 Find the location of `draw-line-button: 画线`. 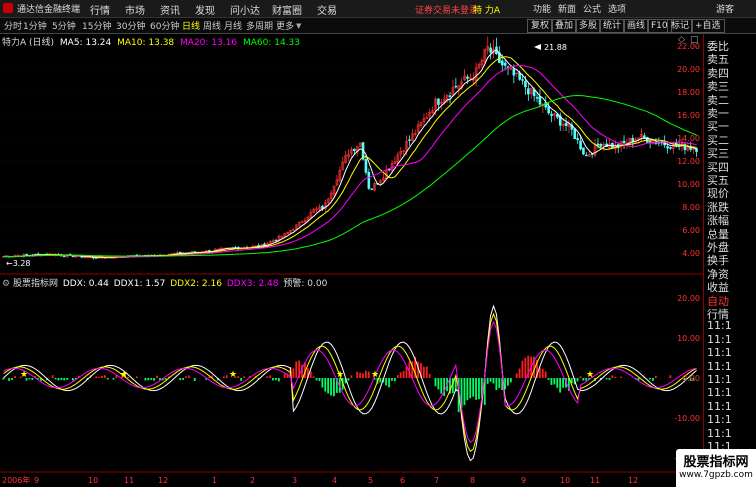

draw-line-button: 画线 is located at coordinates (636, 26).